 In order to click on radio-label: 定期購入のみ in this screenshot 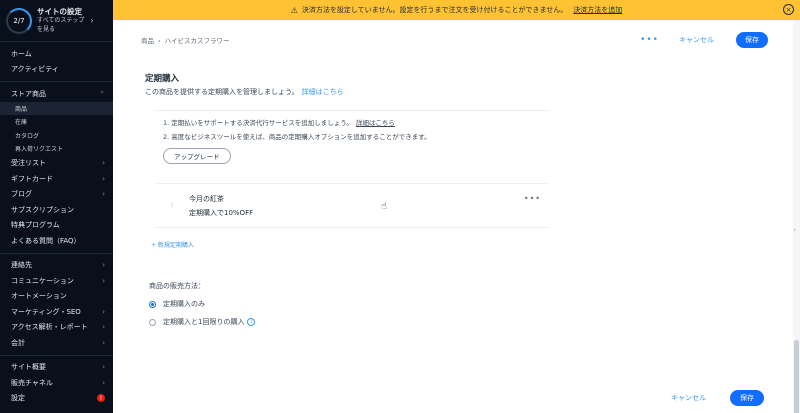, I will do `click(184, 304)`.